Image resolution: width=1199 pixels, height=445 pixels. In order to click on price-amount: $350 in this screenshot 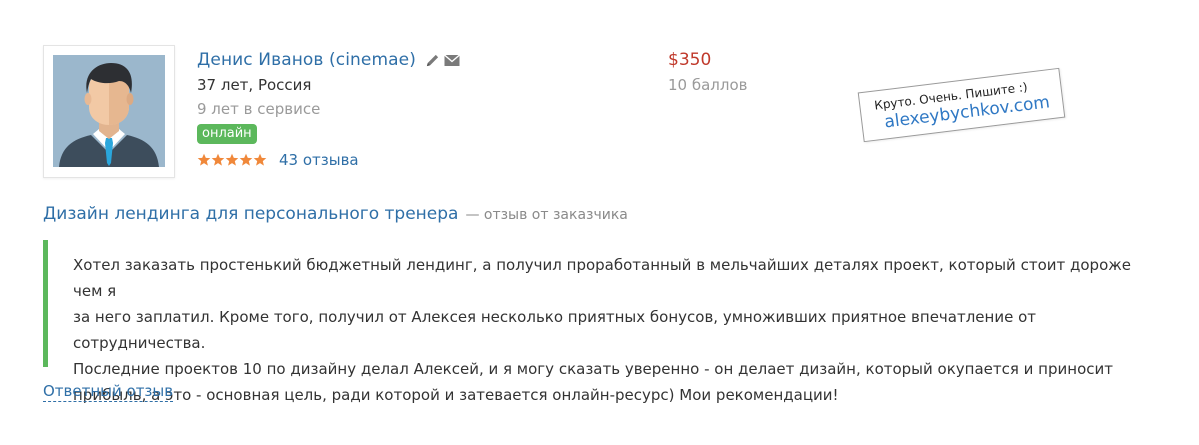, I will do `click(690, 60)`.